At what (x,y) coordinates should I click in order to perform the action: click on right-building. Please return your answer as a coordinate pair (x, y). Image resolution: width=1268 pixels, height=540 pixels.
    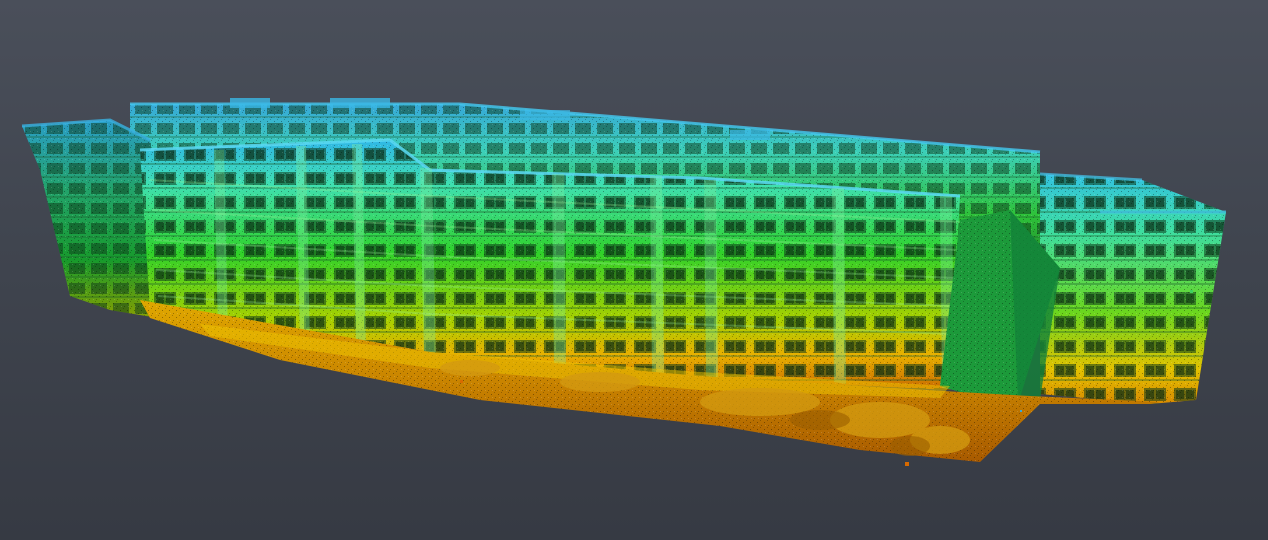
    Looking at the image, I should click on (1132, 288).